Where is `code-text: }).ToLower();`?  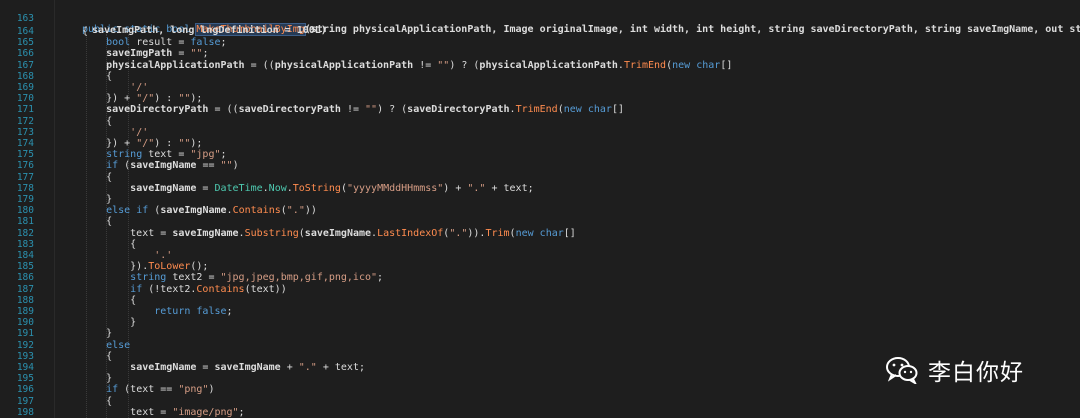
code-text: }).ToLower(); is located at coordinates (145, 267).